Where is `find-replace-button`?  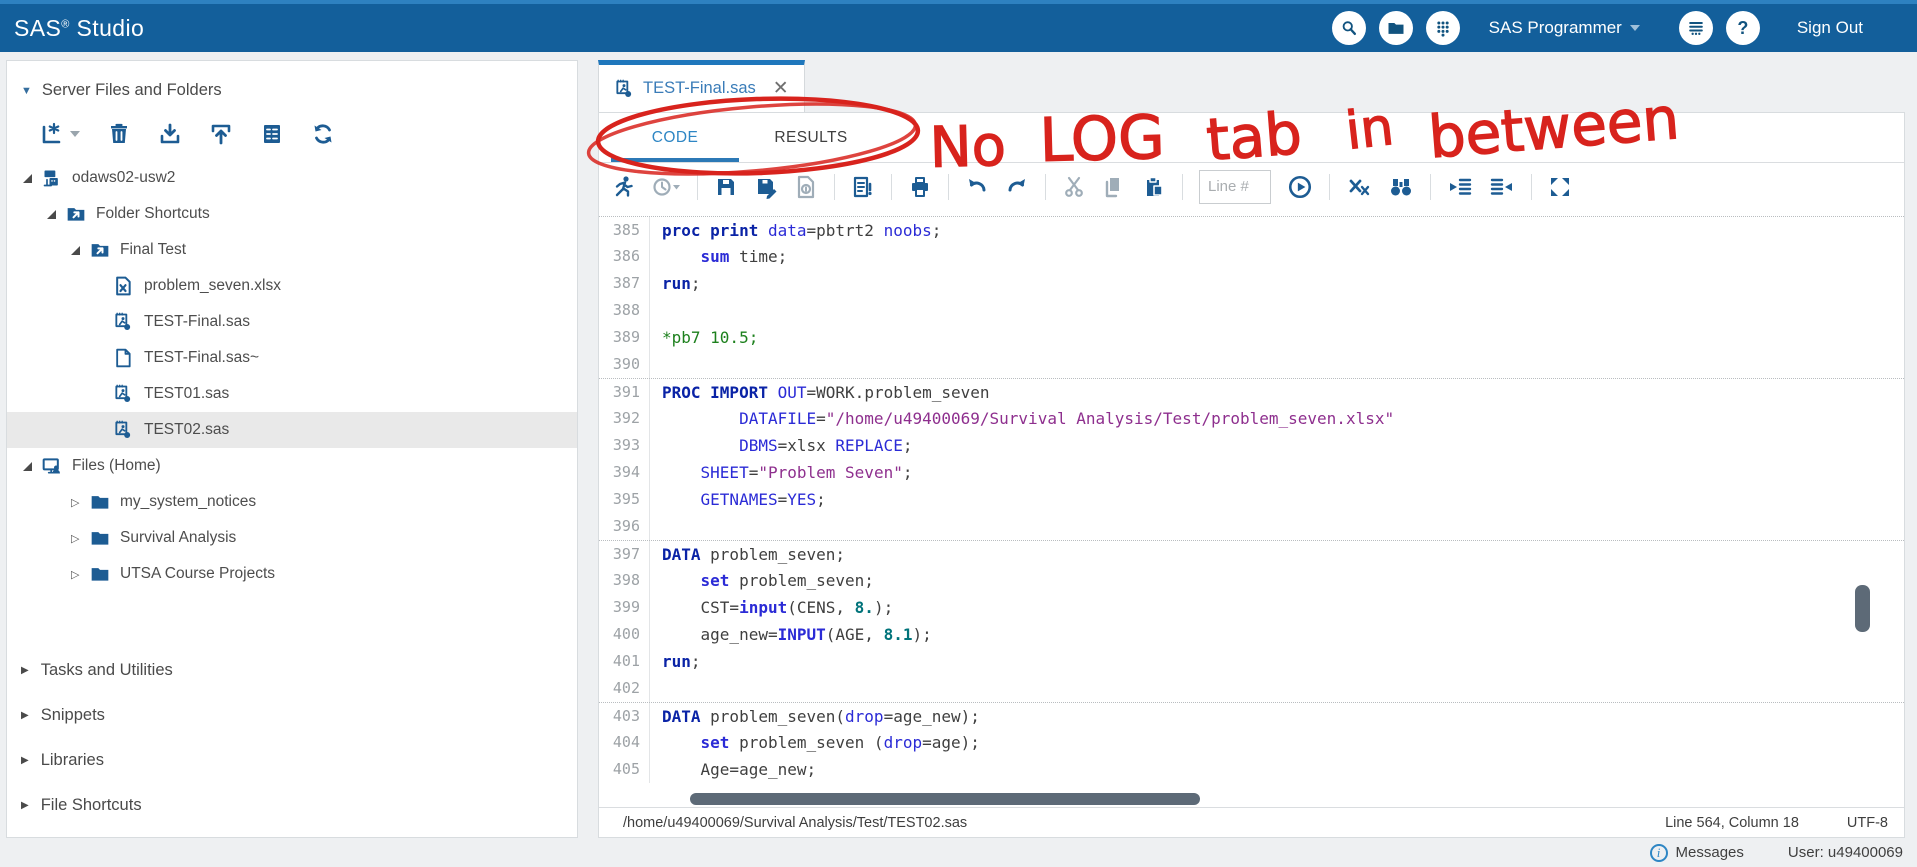
find-replace-button is located at coordinates (1401, 187).